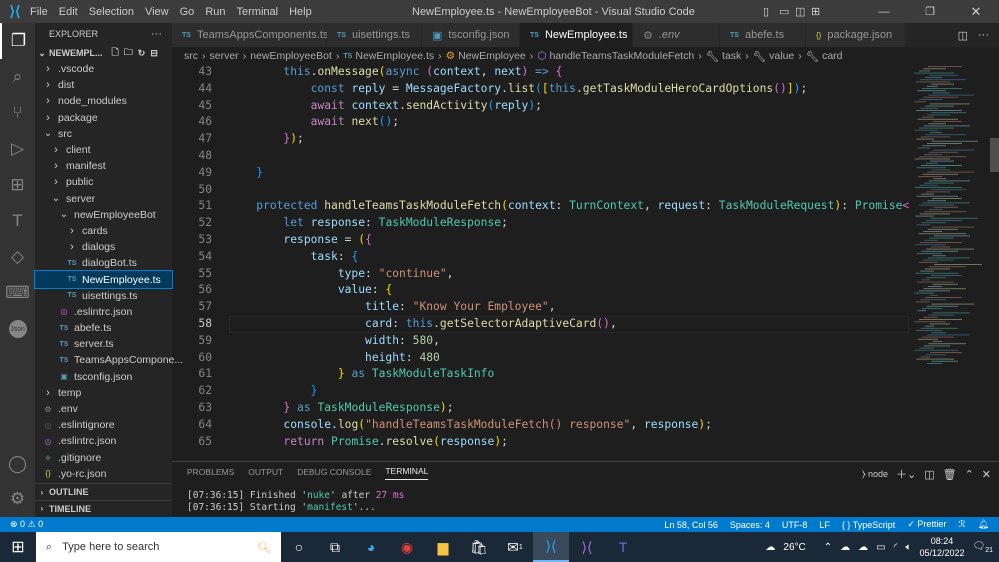 This screenshot has width=999, height=562. I want to click on breadcrumb-item: src, so click(191, 56).